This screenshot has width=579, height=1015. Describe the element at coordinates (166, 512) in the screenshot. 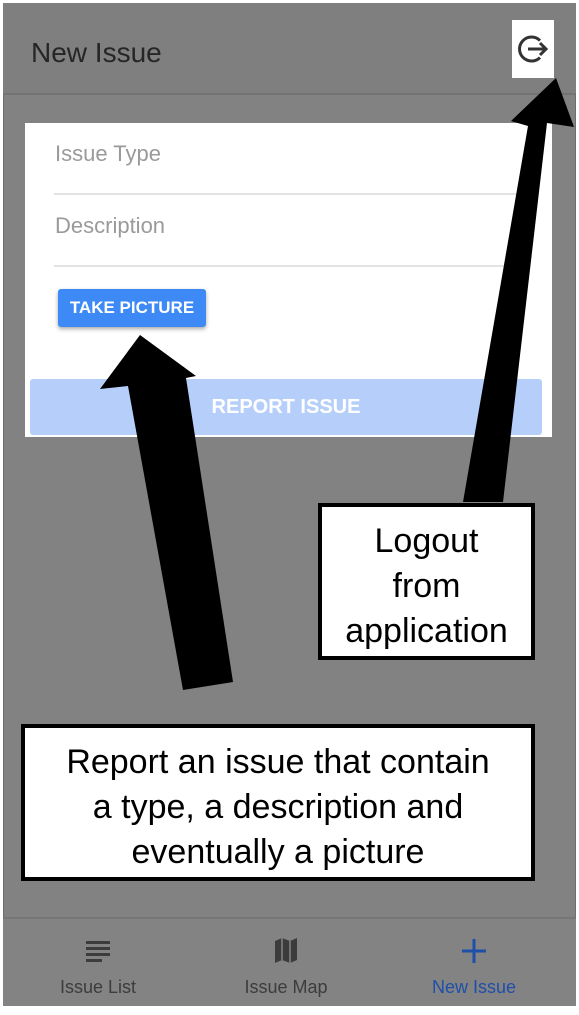

I see `arrow-to-take-picture` at that location.